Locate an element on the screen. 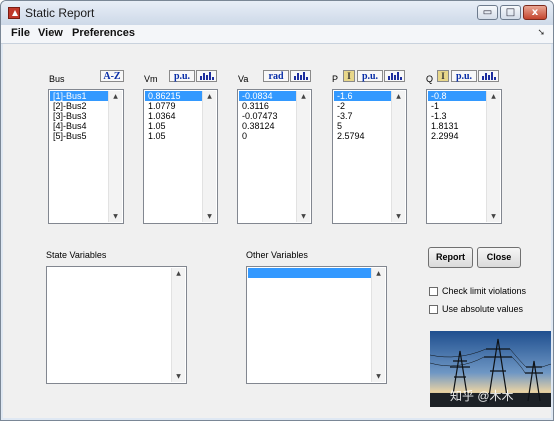 This screenshot has width=554, height=421. dock-arrow-icon: ➘ is located at coordinates (541, 33).